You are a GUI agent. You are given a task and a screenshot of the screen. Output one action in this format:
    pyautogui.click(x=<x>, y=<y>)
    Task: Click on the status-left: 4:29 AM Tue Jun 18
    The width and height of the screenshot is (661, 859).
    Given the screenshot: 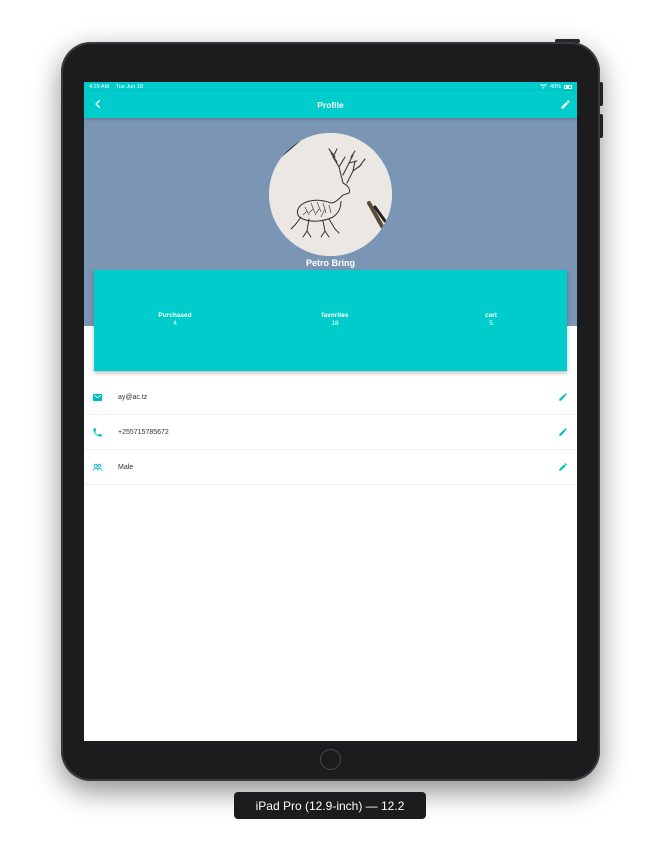 What is the action you would take?
    pyautogui.click(x=118, y=87)
    